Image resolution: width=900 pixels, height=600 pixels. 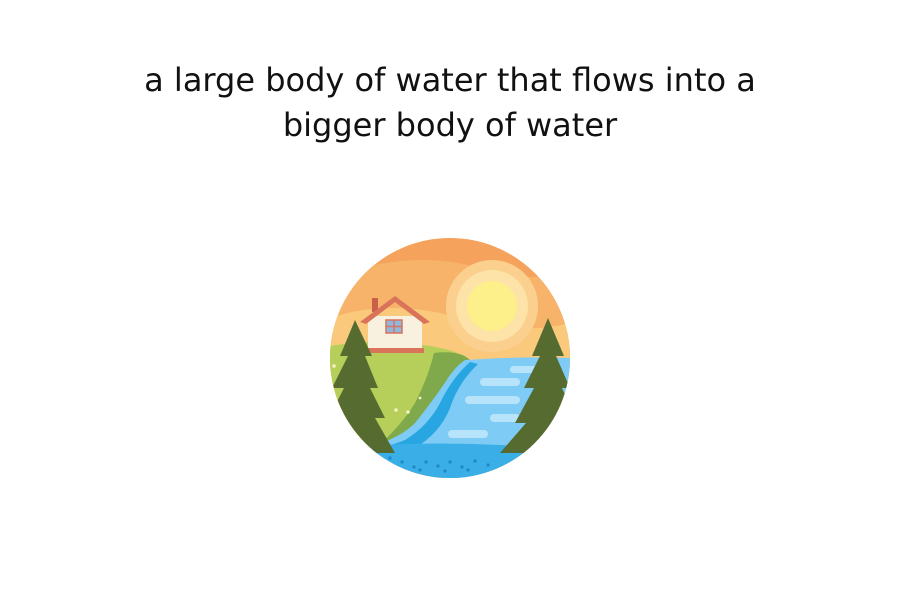 I want to click on river-landscape-illustration, so click(x=450, y=358).